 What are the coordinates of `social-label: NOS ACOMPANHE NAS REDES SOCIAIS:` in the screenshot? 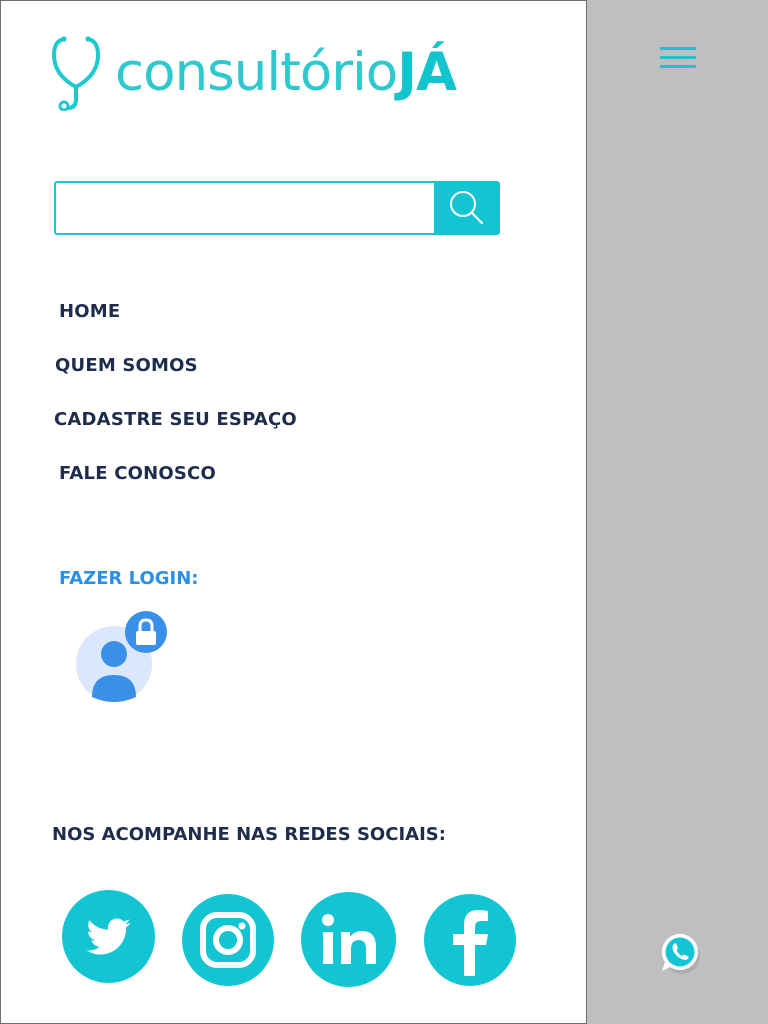 It's located at (249, 834).